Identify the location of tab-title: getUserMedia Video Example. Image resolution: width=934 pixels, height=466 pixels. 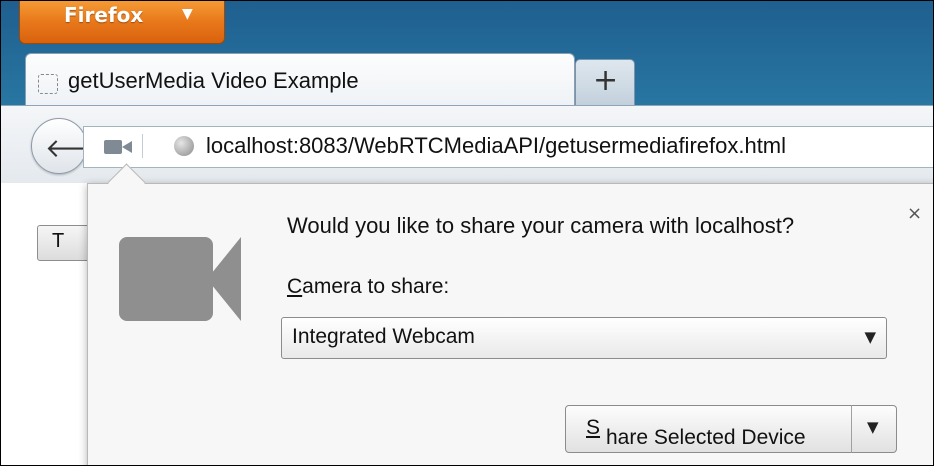
(213, 80).